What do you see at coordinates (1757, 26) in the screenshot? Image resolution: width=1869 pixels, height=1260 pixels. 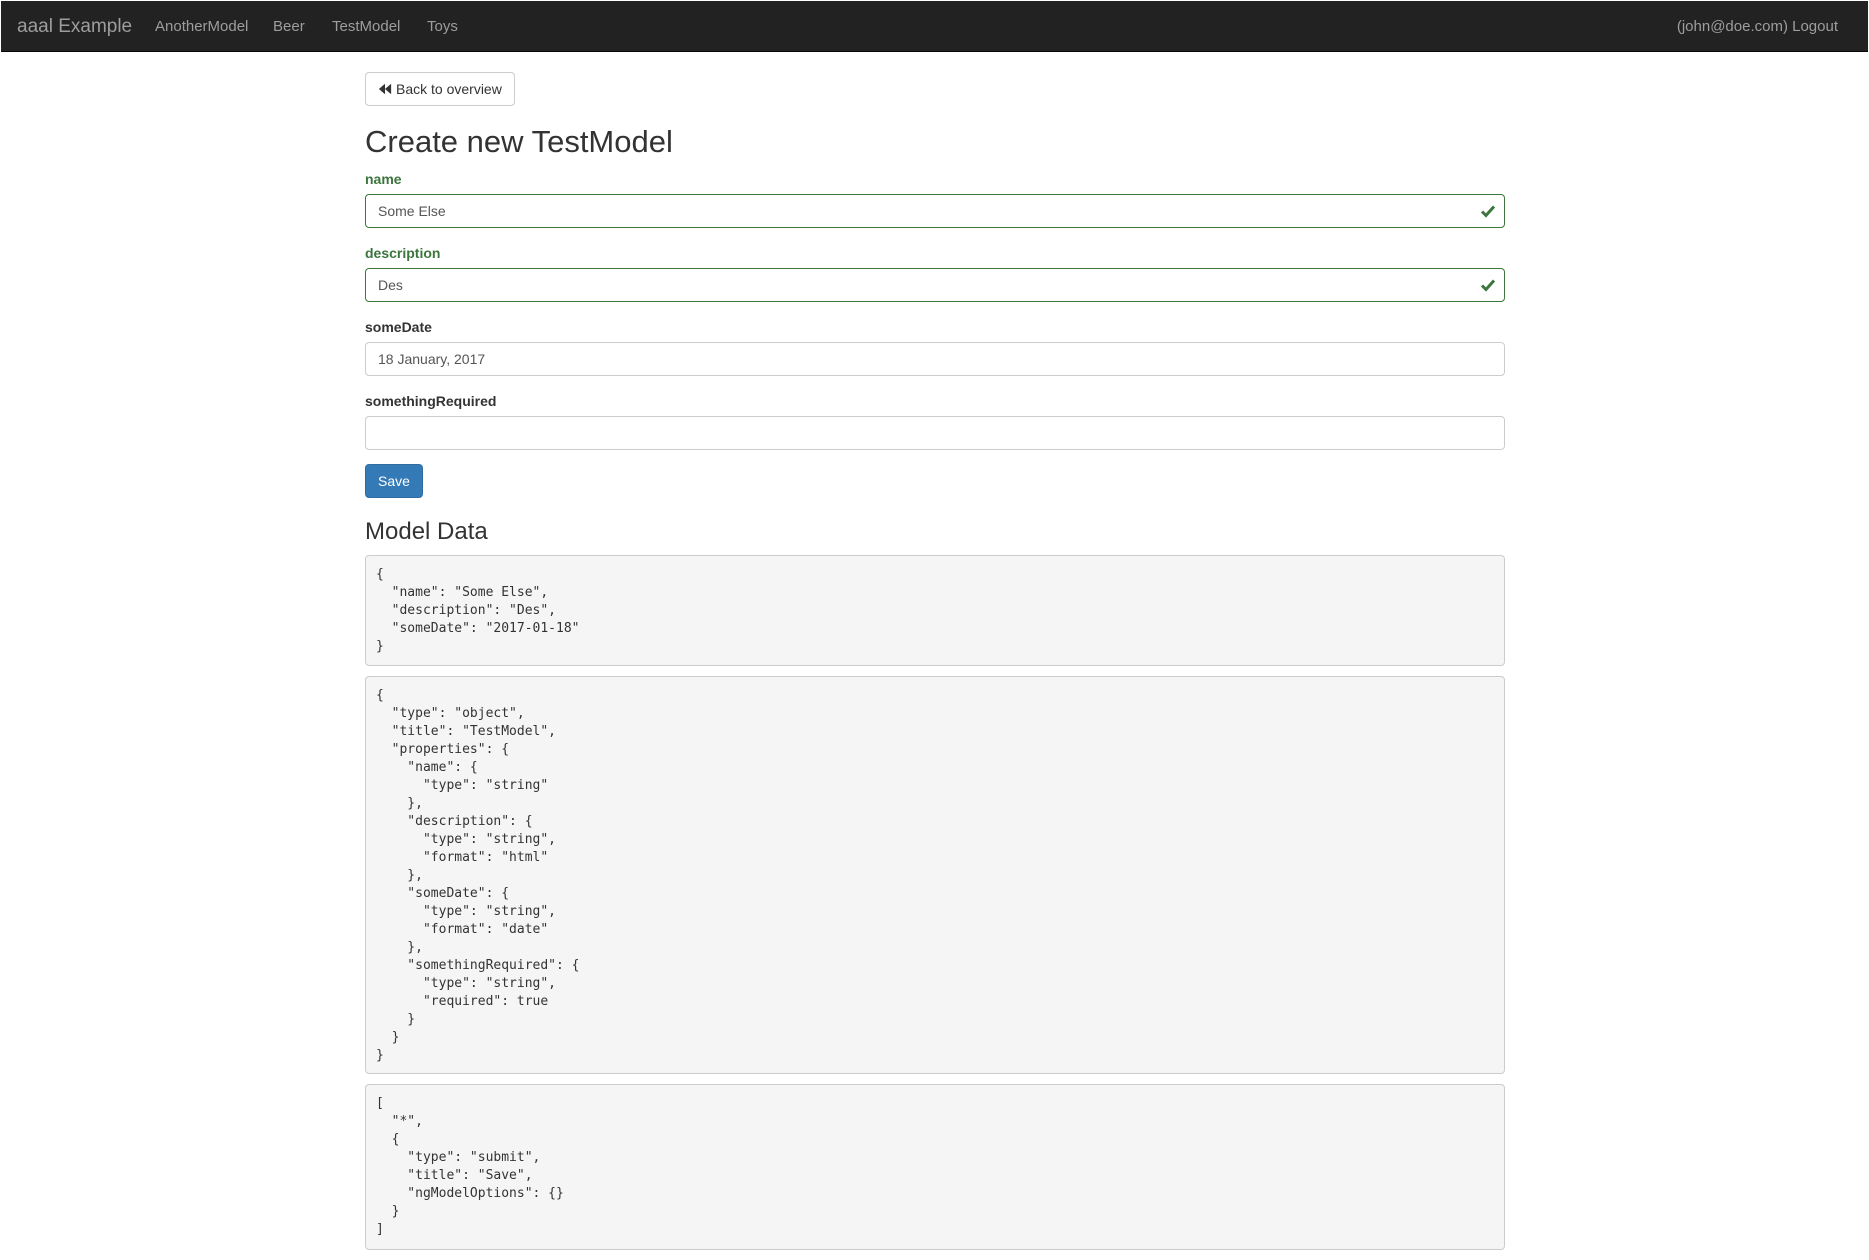 I see `logout-link: (john@doe.com) Logout` at bounding box center [1757, 26].